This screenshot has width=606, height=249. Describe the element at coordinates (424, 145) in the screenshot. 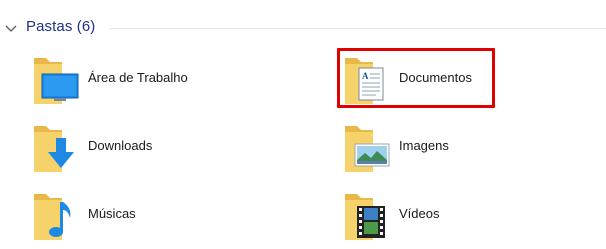

I see `folder-label: Imagens` at that location.